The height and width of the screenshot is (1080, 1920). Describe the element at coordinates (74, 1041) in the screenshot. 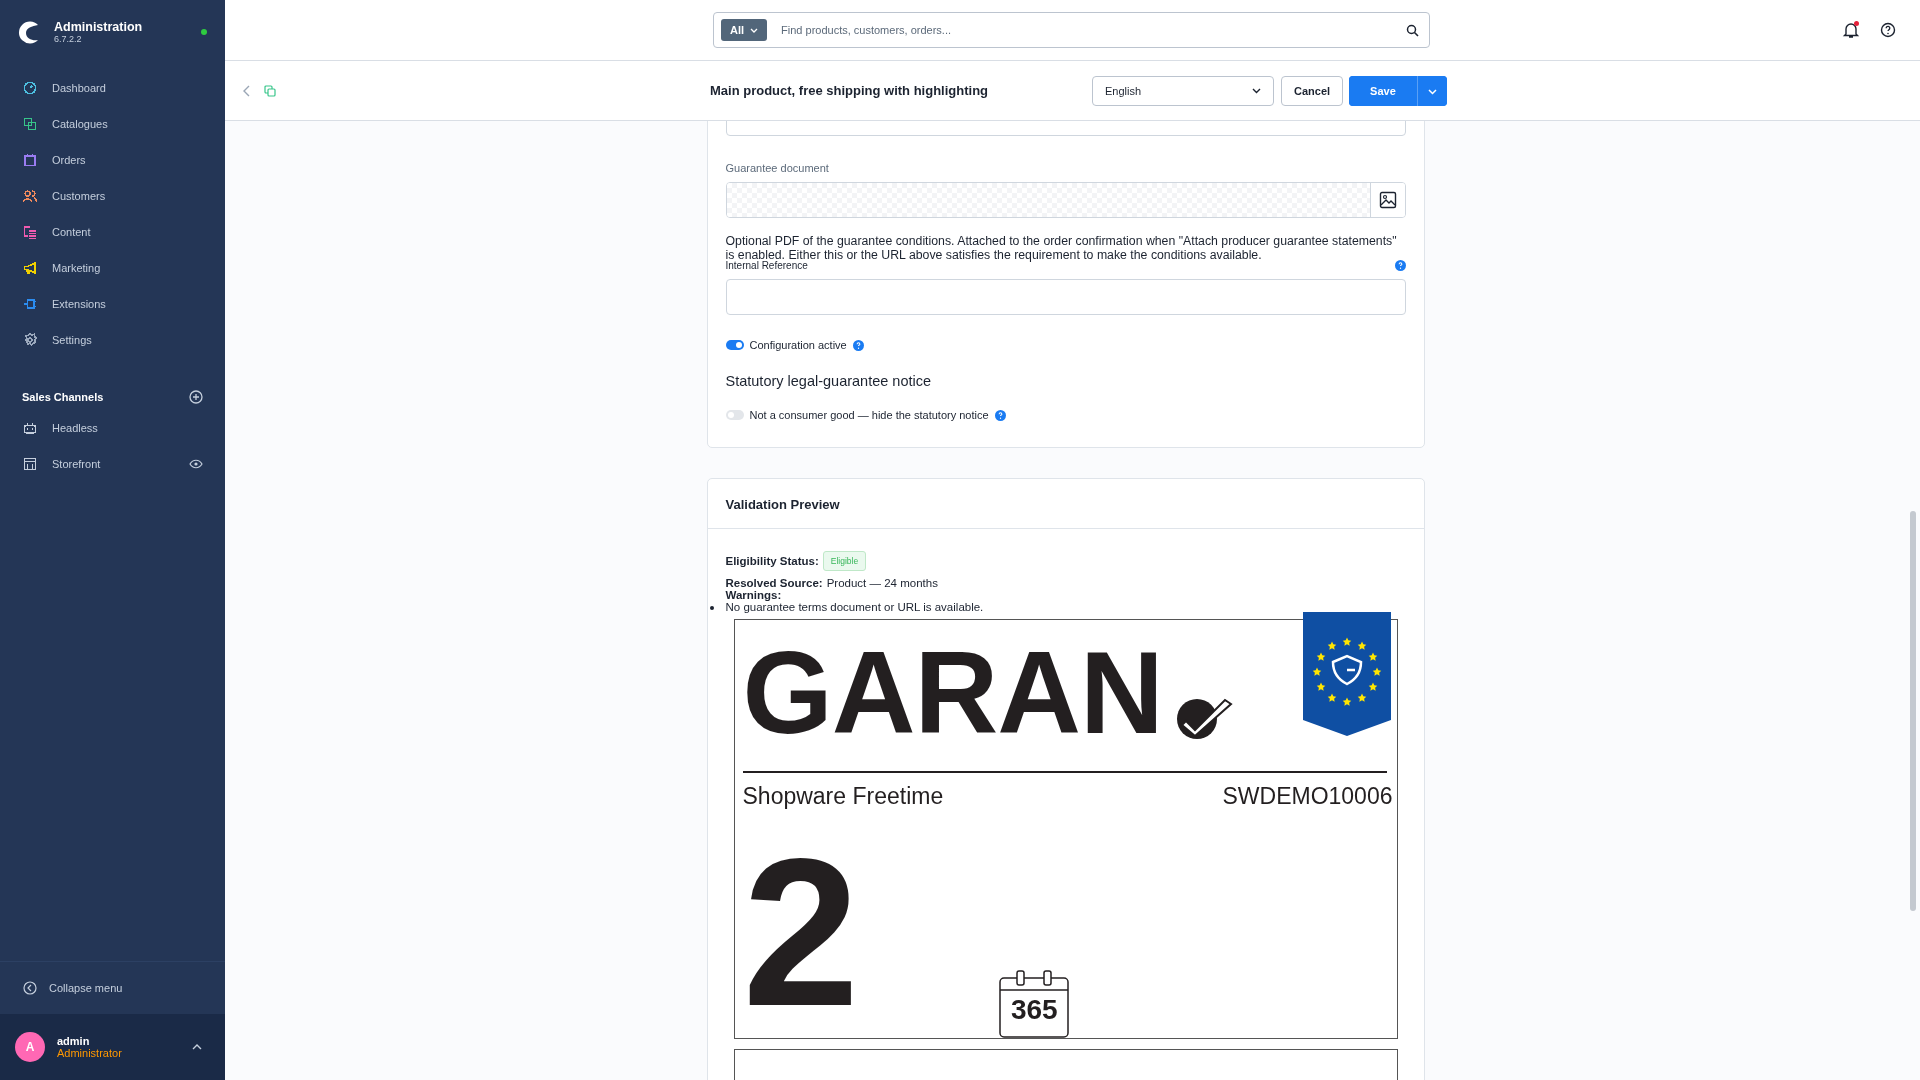

I see `user-name: admin` at that location.